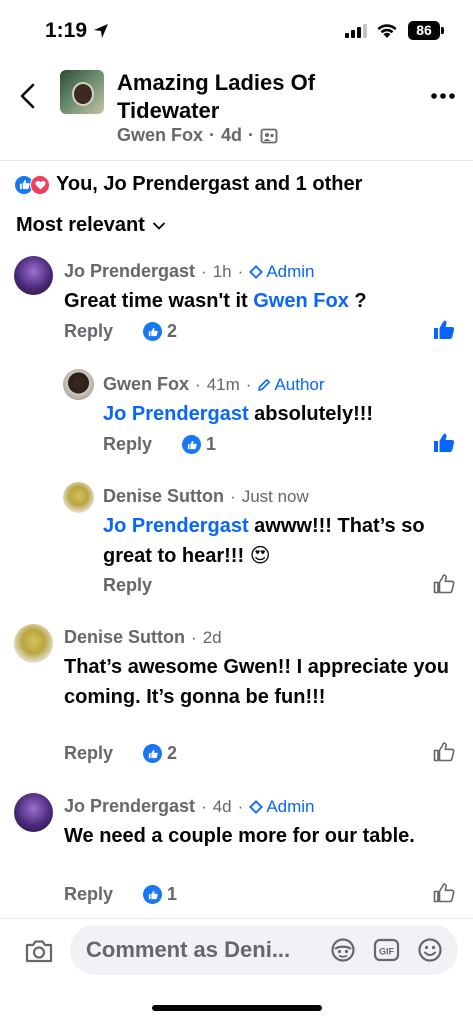 The image size is (473, 1023). What do you see at coordinates (28, 96) in the screenshot?
I see `back-chevron-icon` at bounding box center [28, 96].